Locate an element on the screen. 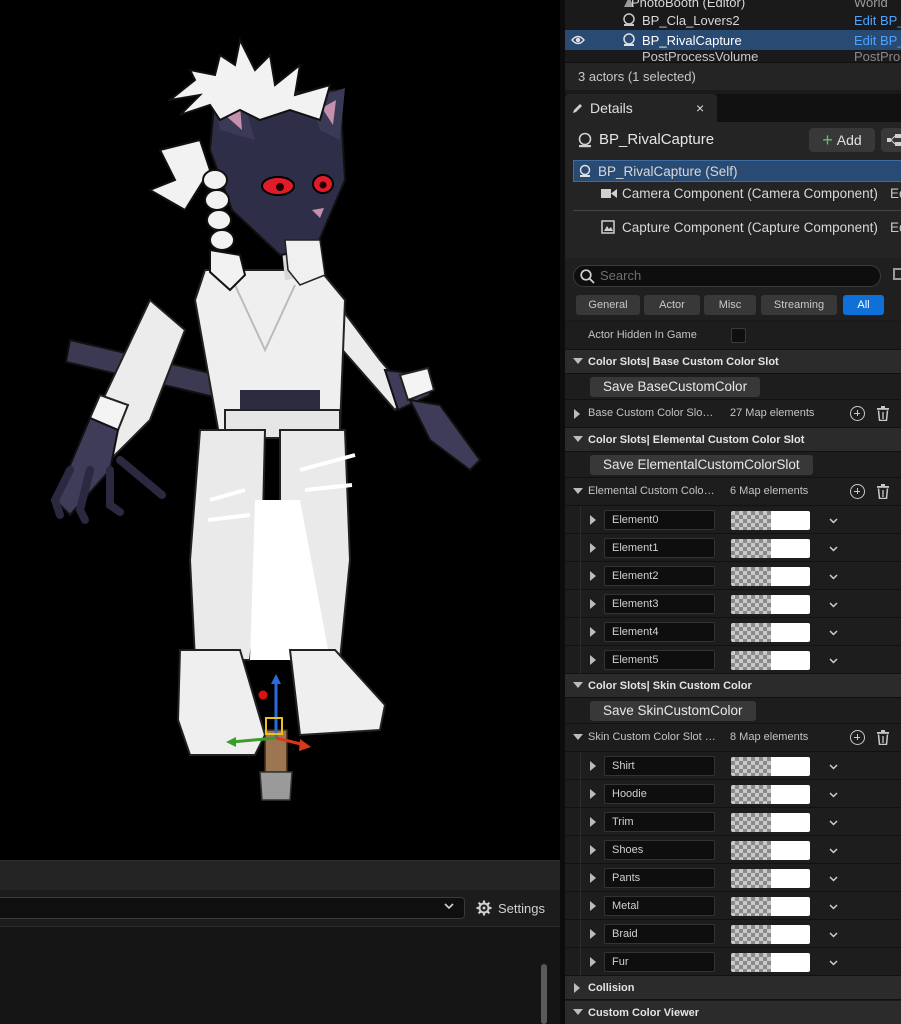 This screenshot has height=1024, width=901. actor-hidden-checkbox is located at coordinates (738, 335).